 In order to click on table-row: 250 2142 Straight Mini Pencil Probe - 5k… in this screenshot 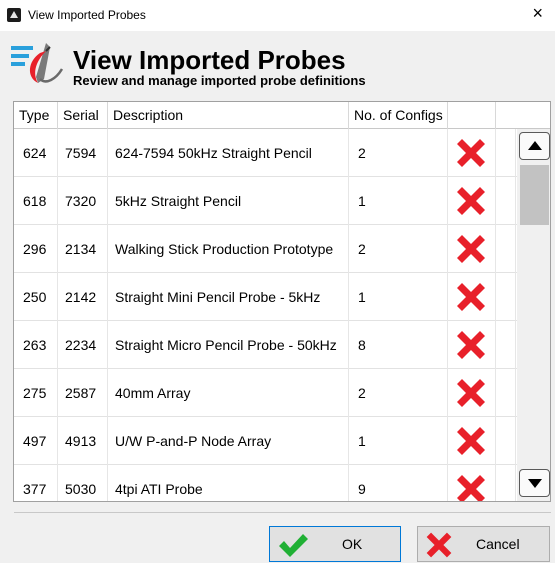, I will do `click(282, 297)`.